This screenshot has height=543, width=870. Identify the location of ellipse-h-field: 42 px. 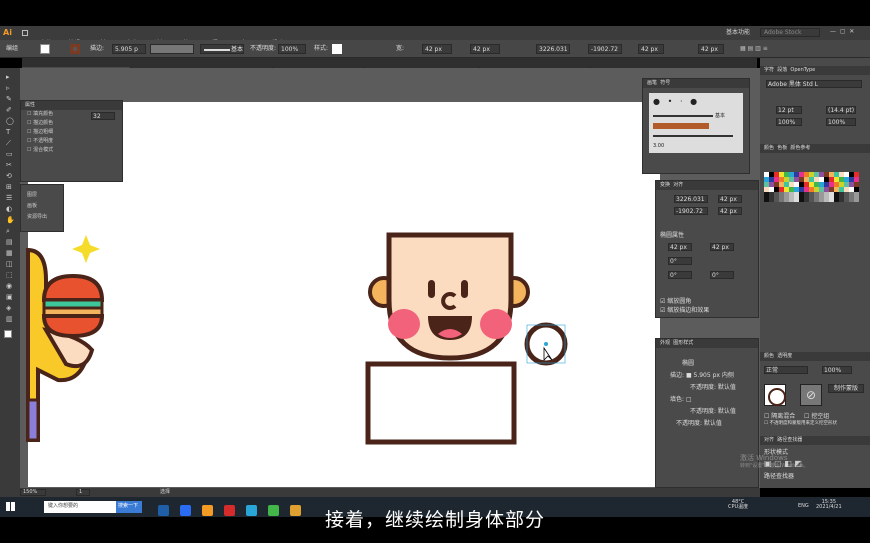
(722, 247).